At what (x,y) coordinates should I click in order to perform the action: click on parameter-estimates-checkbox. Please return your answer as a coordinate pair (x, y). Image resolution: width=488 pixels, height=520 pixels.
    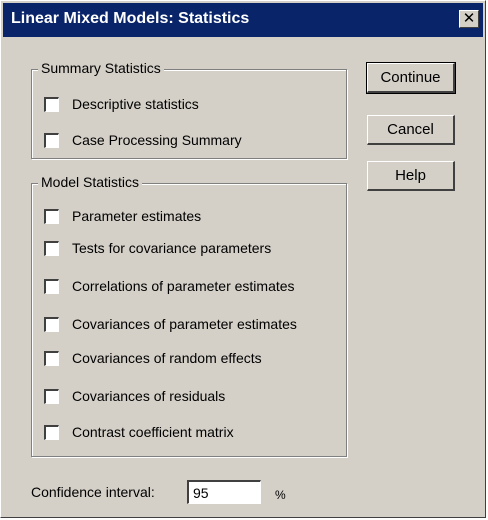
    Looking at the image, I should click on (51, 216).